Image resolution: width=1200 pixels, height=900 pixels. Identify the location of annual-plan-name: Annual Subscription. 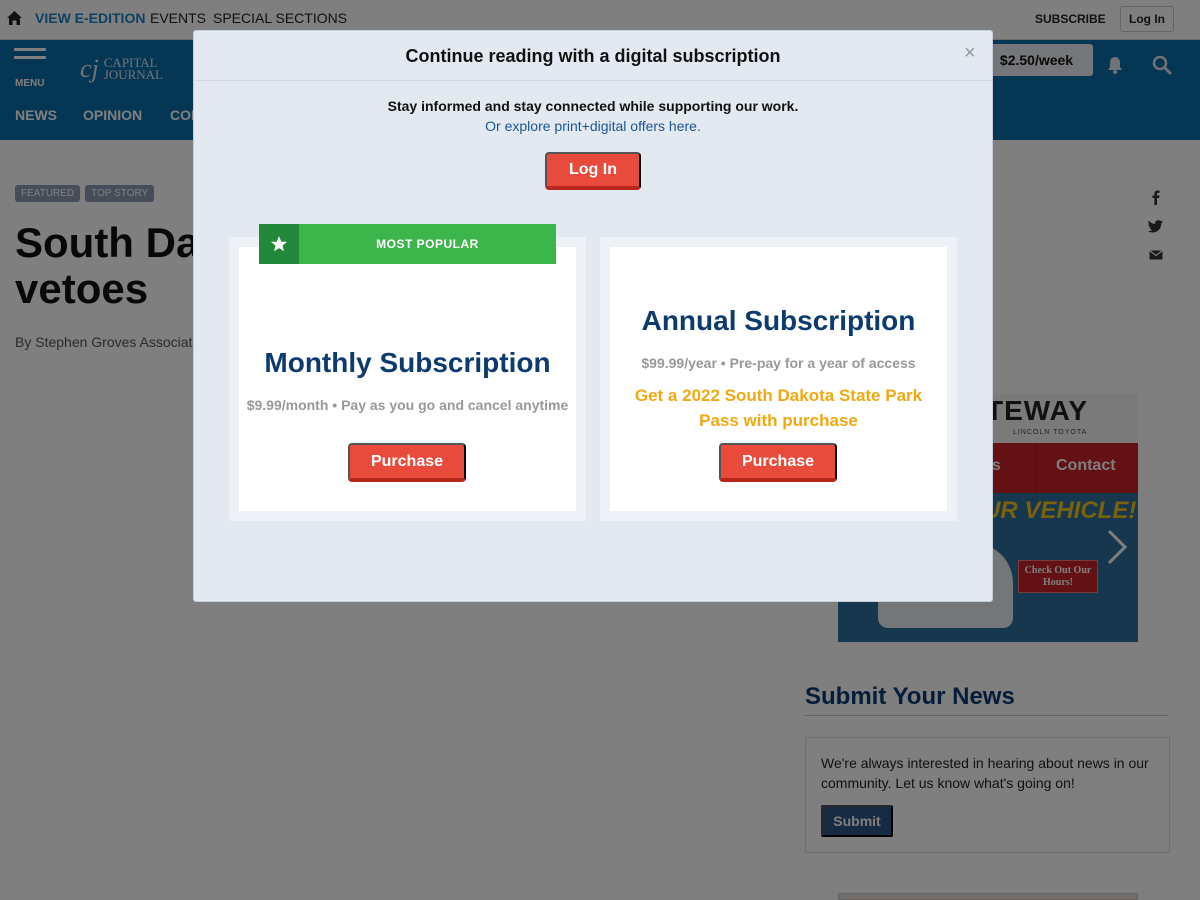
(778, 320).